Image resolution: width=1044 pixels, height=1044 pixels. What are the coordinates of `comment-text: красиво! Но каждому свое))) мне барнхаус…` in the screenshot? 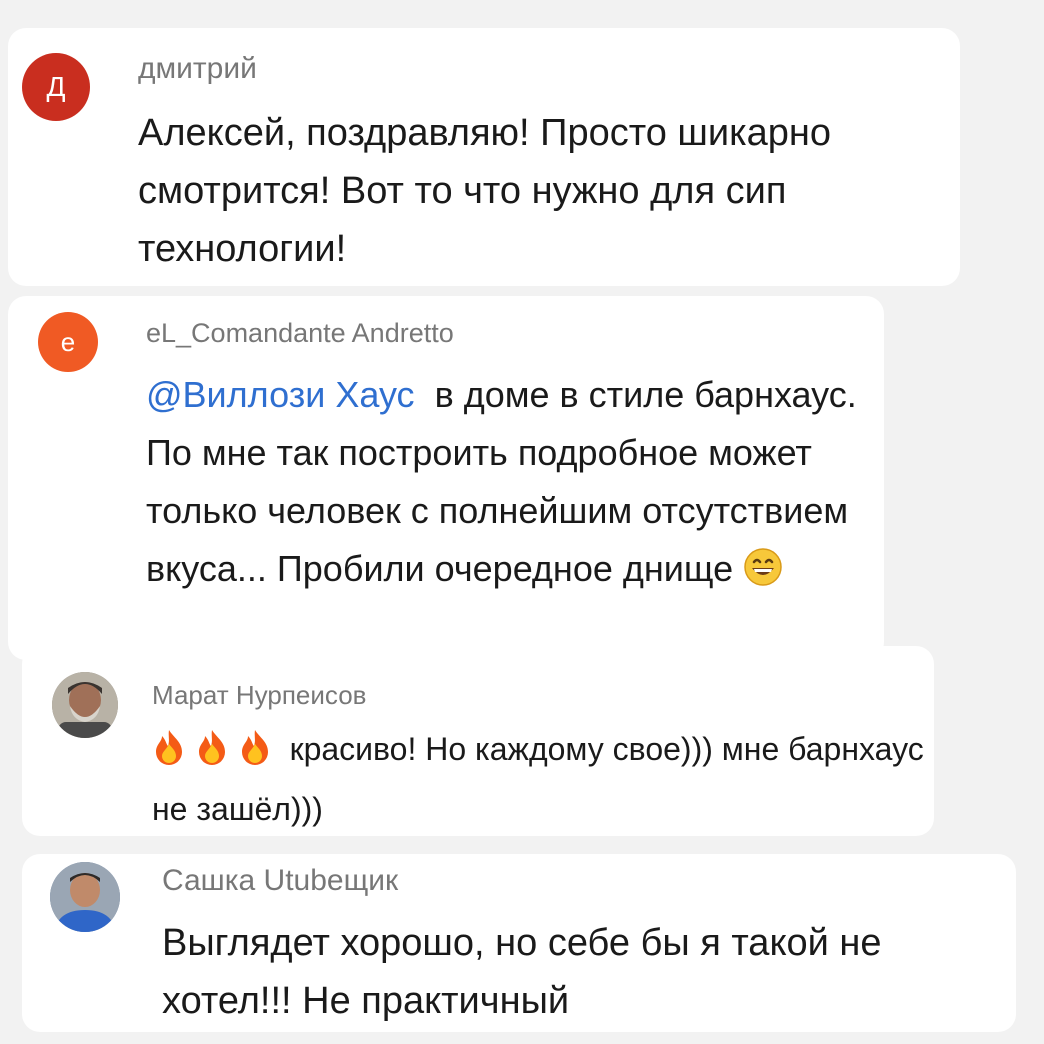 It's located at (542, 779).